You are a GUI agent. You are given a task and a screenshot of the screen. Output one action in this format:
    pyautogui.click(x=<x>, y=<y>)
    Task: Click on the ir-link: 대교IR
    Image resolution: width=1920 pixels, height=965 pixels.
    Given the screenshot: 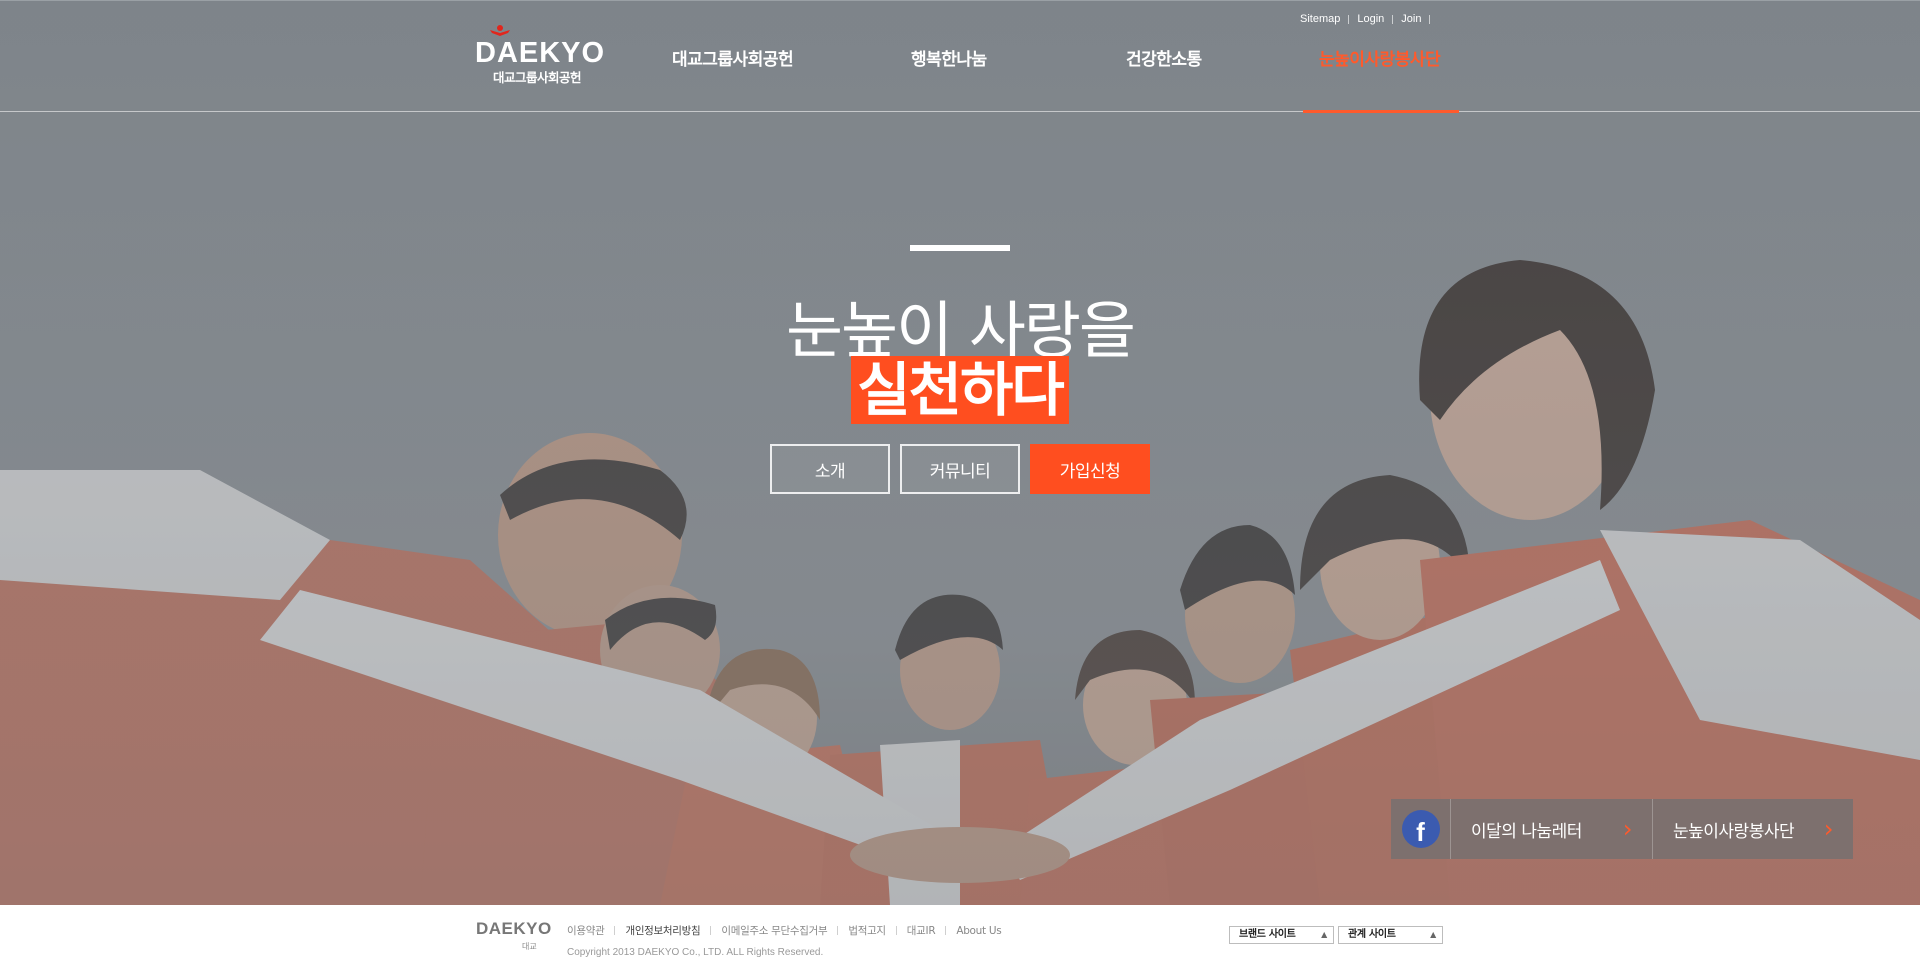 What is the action you would take?
    pyautogui.click(x=921, y=930)
    